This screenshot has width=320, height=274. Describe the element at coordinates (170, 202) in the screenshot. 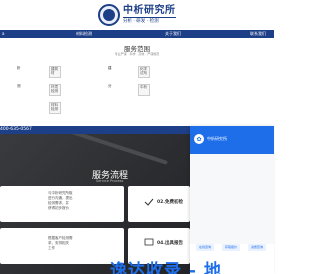

I see `card-2-title: 02.免费初检` at that location.